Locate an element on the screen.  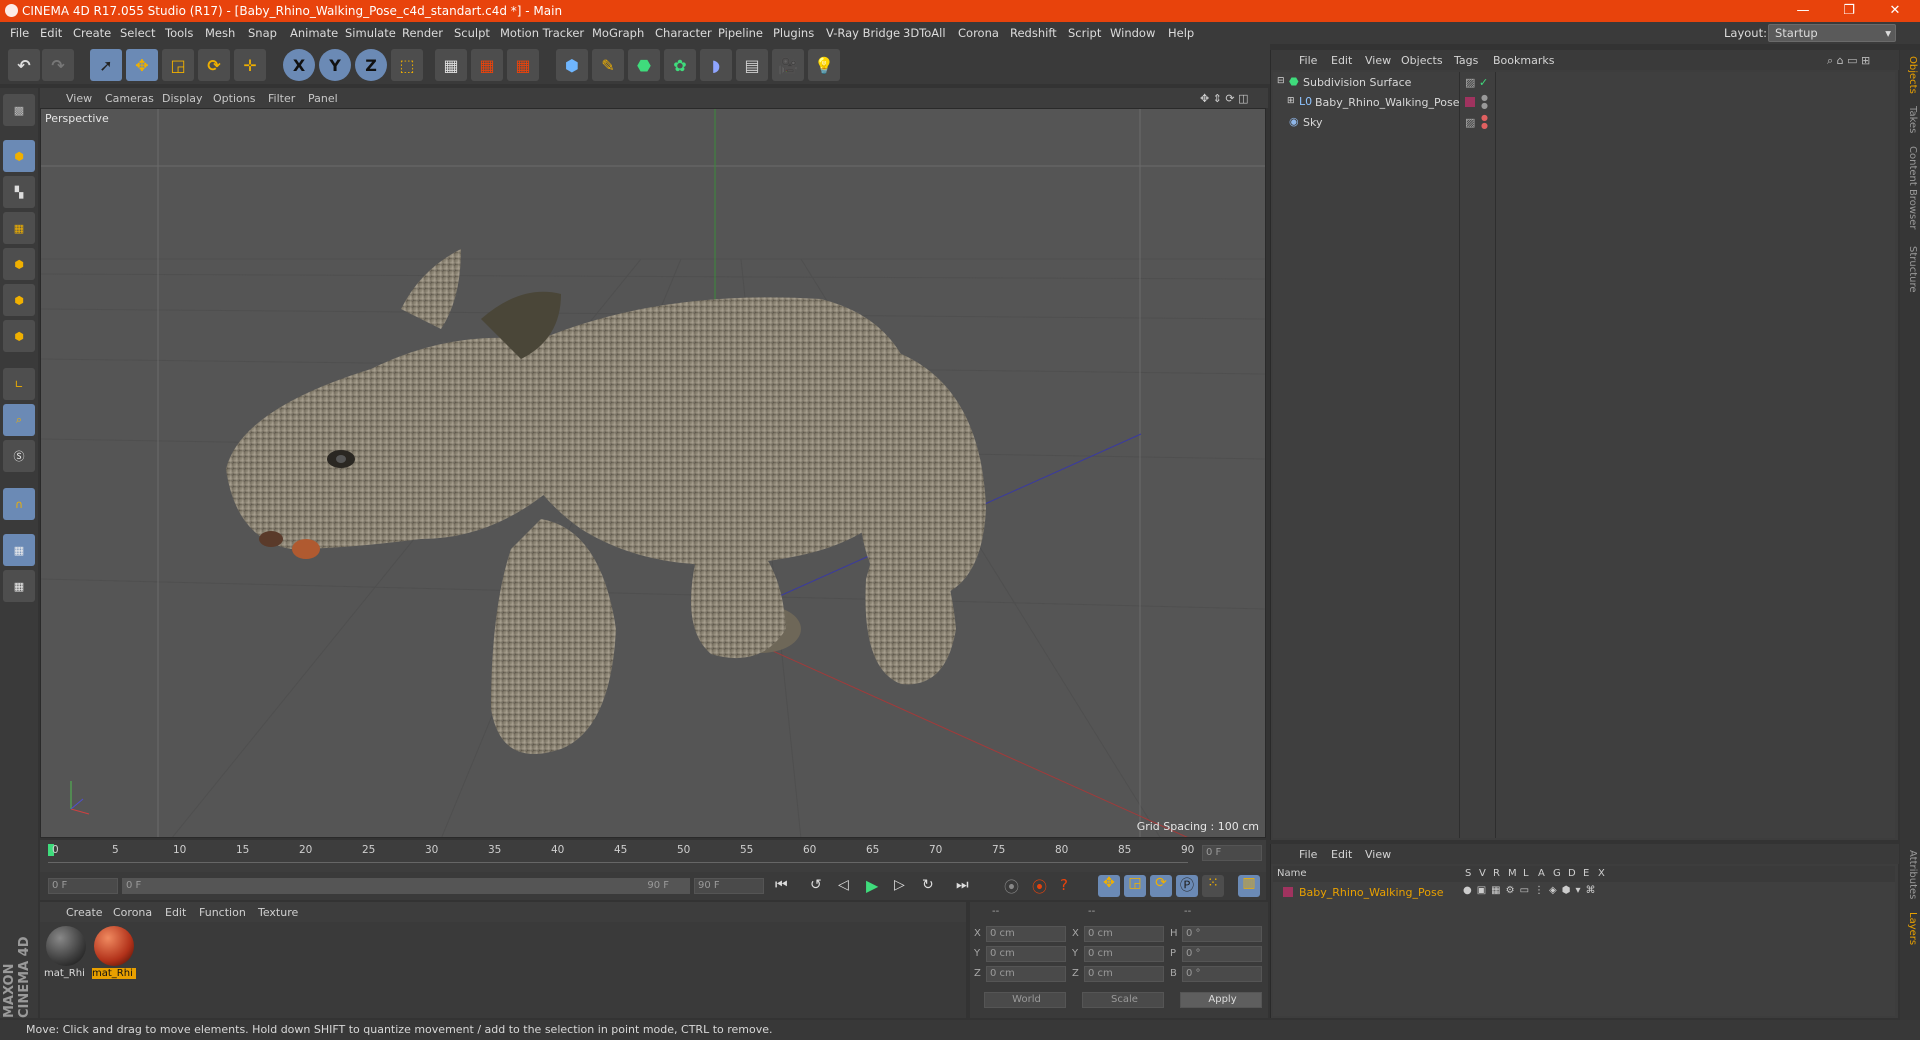
viewport-menu-cameras: Cameras is located at coordinates (129, 98).